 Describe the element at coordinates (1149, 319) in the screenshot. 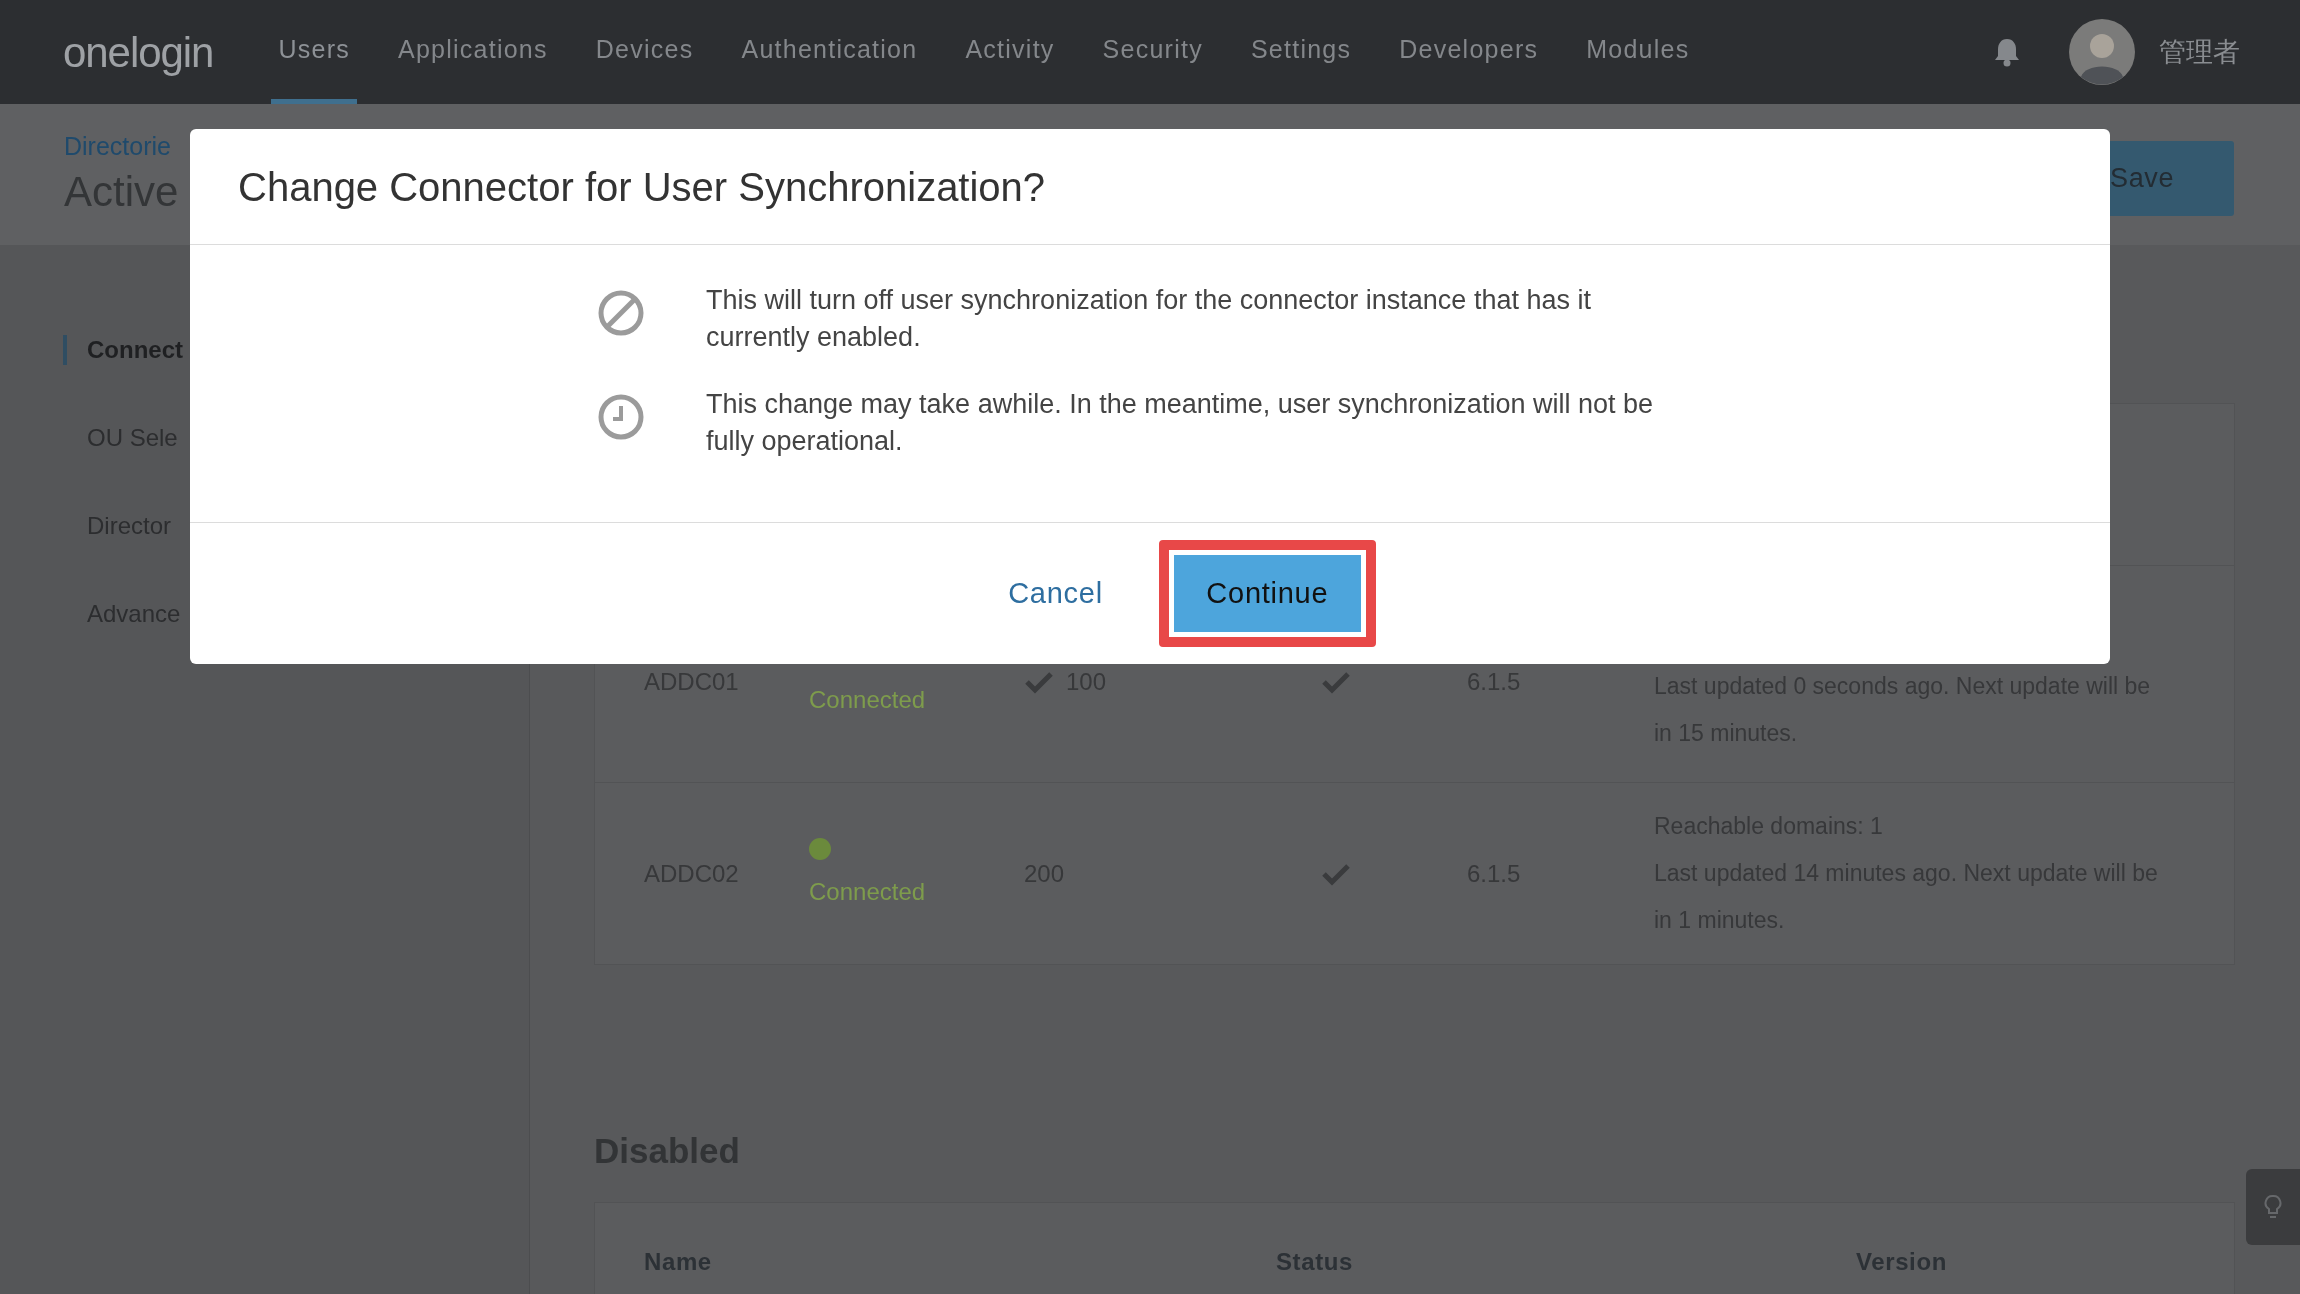

I see `dialog-message: This will turn off user synchronization for the connector instance that has it currently enabled.` at that location.